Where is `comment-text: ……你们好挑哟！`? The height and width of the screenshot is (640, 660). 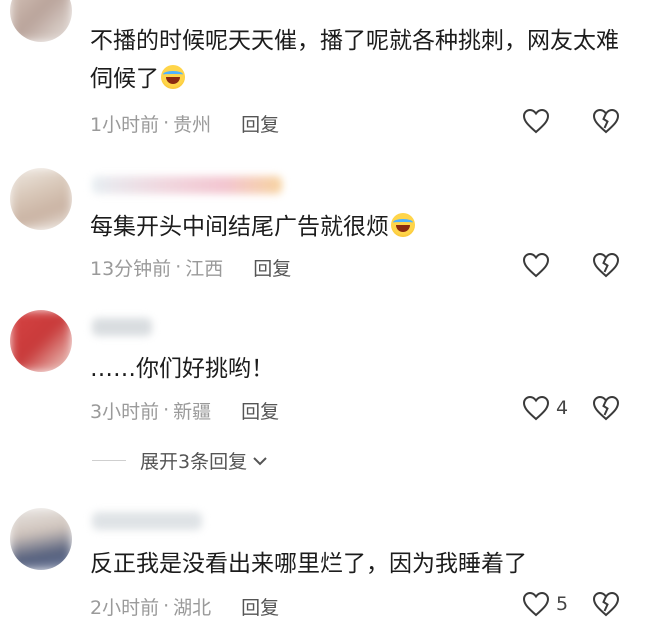 comment-text: ……你们好挑哟！ is located at coordinates (182, 369).